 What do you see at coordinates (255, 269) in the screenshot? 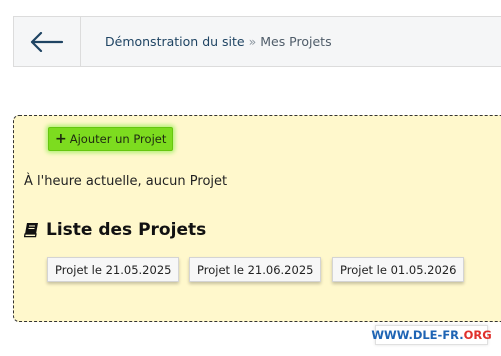
I see `project-item: Projet le 21.06.2025` at bounding box center [255, 269].